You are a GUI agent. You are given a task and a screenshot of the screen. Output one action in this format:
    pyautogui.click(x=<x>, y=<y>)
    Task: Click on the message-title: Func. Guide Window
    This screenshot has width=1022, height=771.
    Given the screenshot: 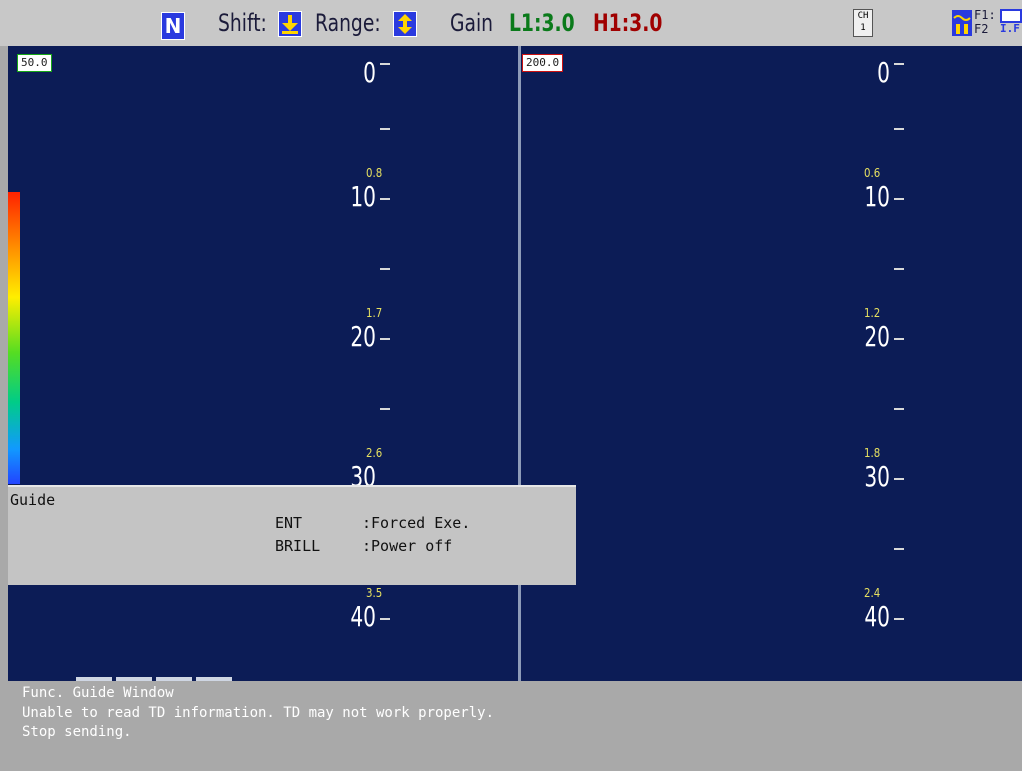 What is the action you would take?
    pyautogui.click(x=98, y=693)
    